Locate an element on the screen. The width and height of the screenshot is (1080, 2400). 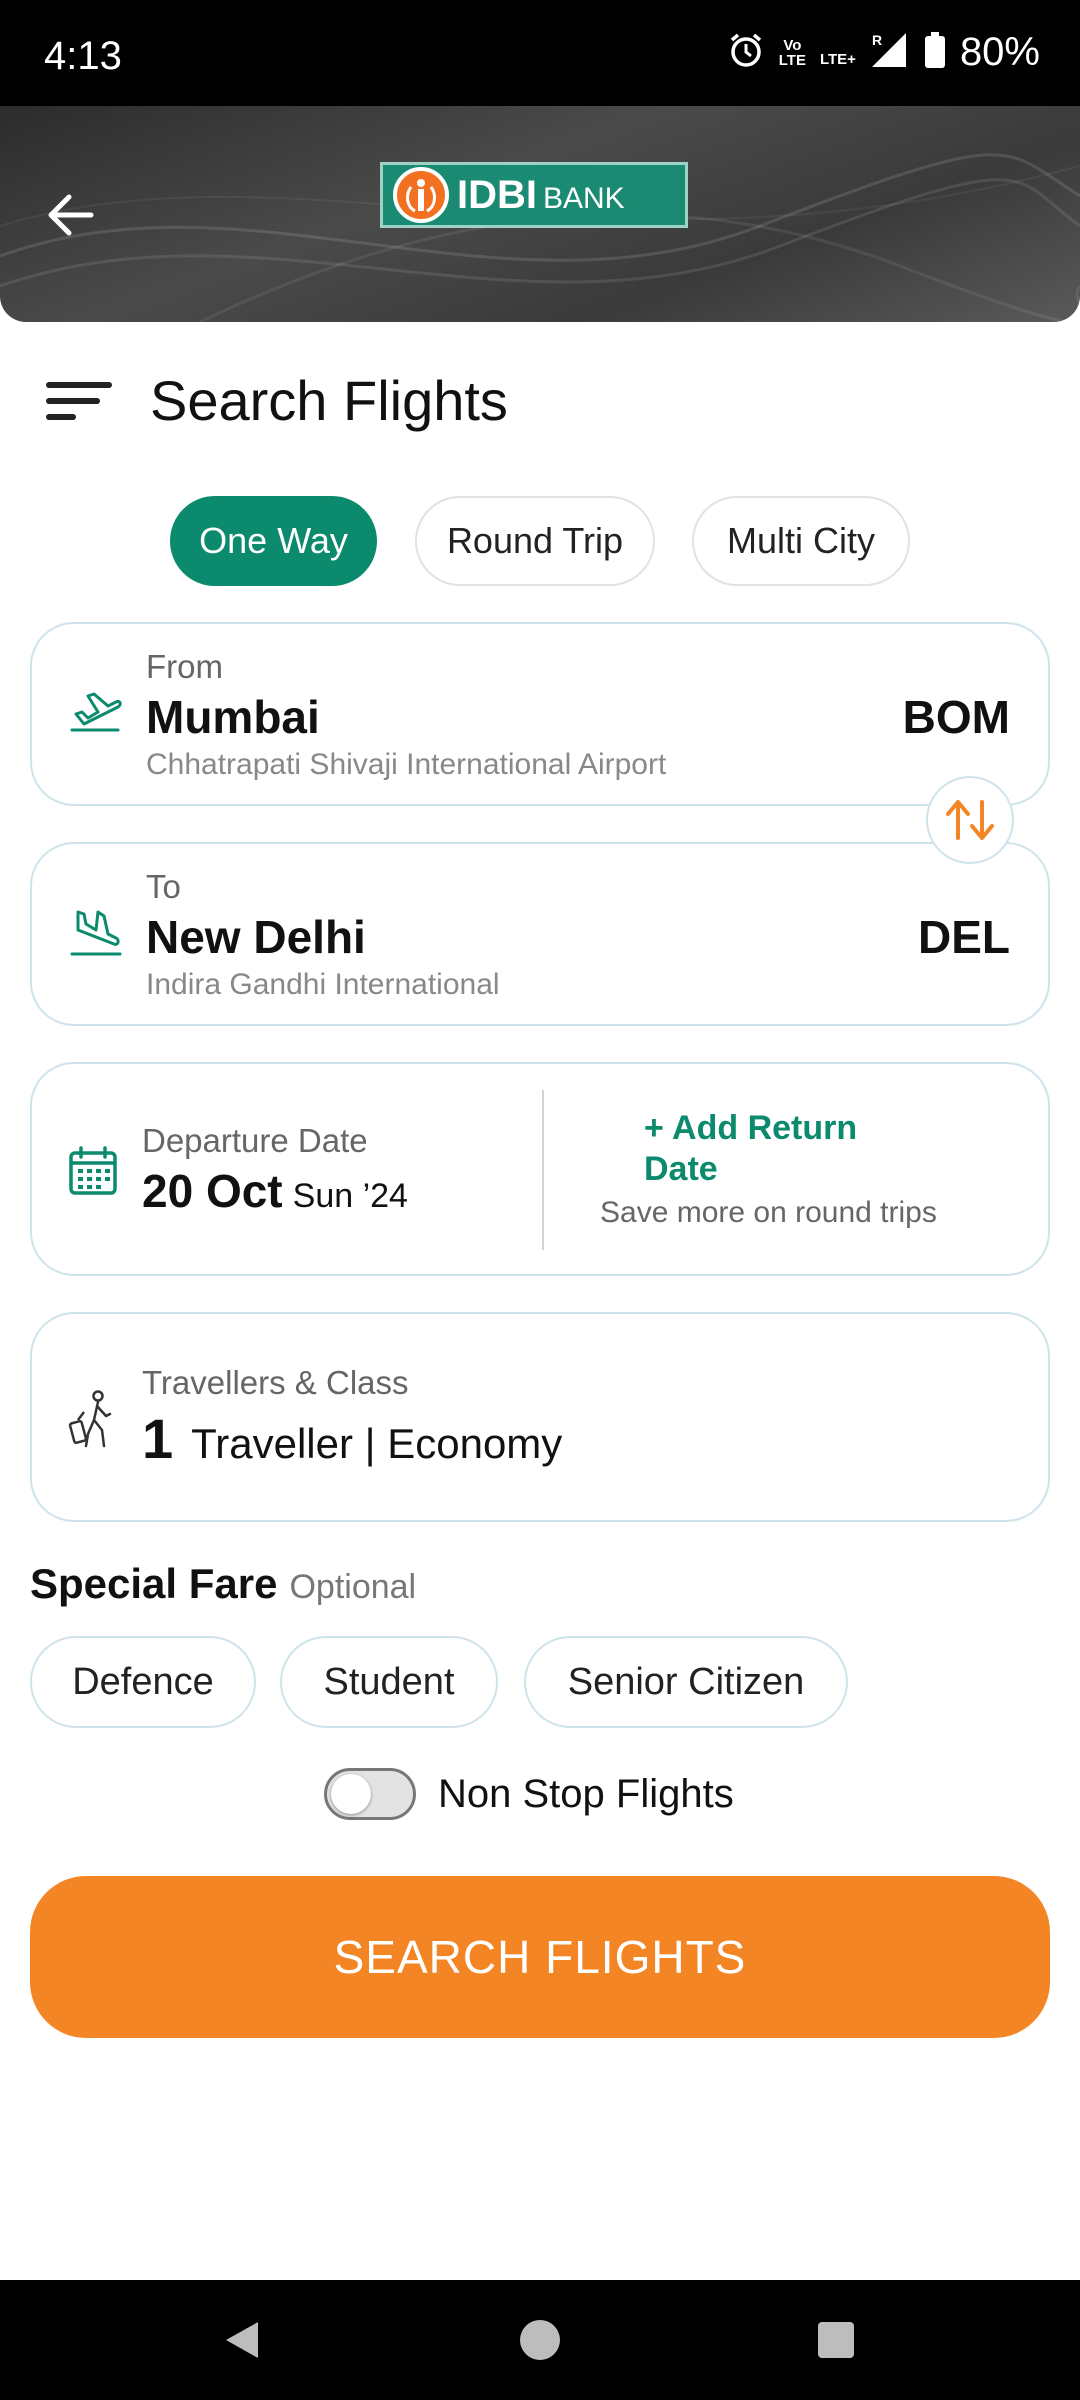
lte-plus-icon: LTE+ is located at coordinates (837, 59).